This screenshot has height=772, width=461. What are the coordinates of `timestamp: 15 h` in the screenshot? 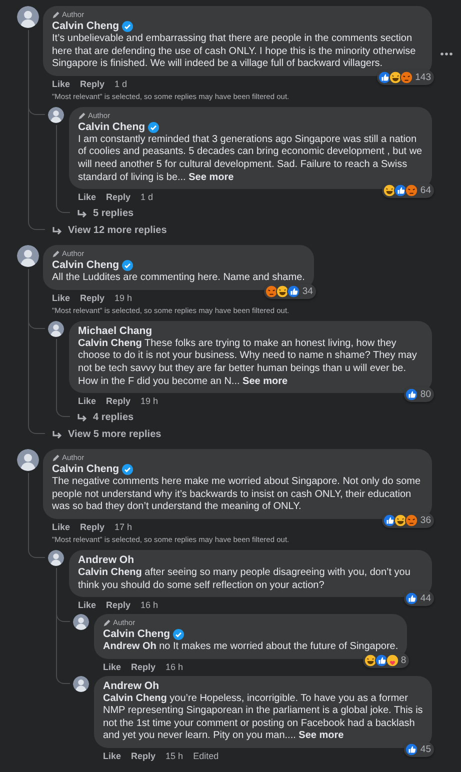 It's located at (175, 756).